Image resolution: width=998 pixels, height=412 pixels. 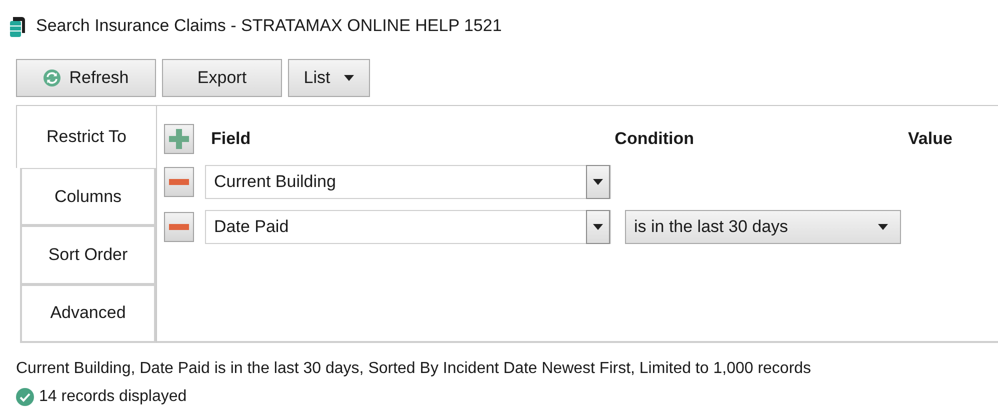 I want to click on refresh-button: Refresh, so click(x=86, y=78).